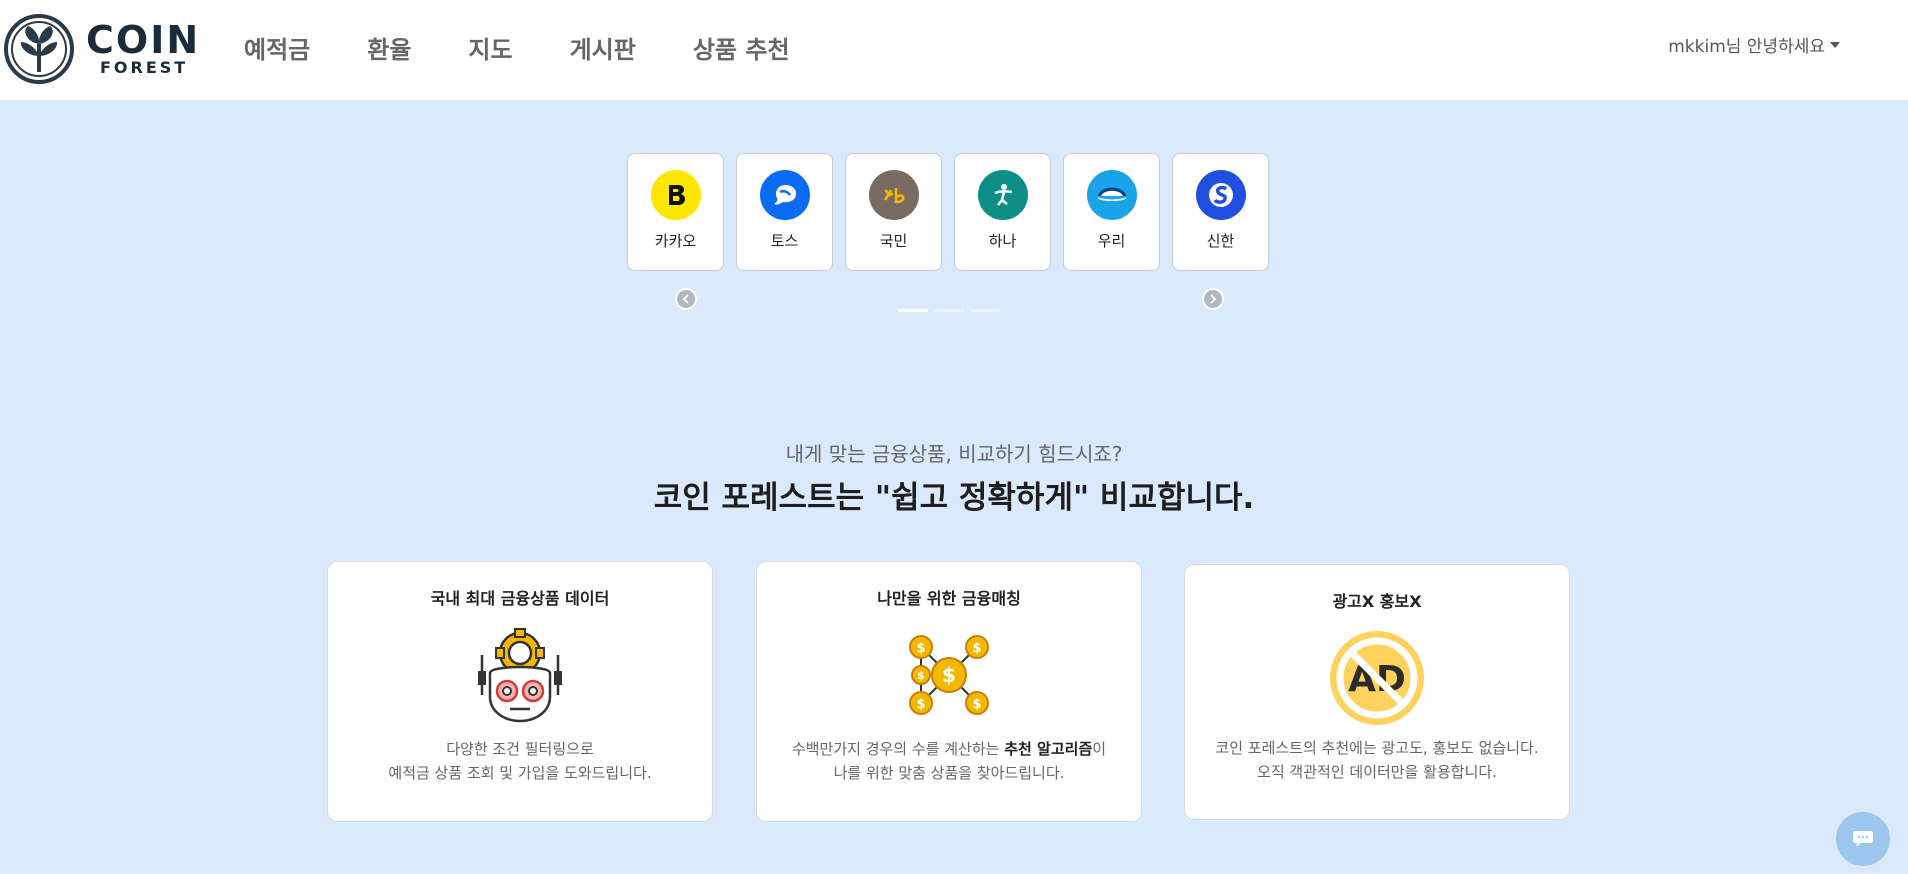 The height and width of the screenshot is (874, 1908). I want to click on kakao-icon, so click(675, 195).